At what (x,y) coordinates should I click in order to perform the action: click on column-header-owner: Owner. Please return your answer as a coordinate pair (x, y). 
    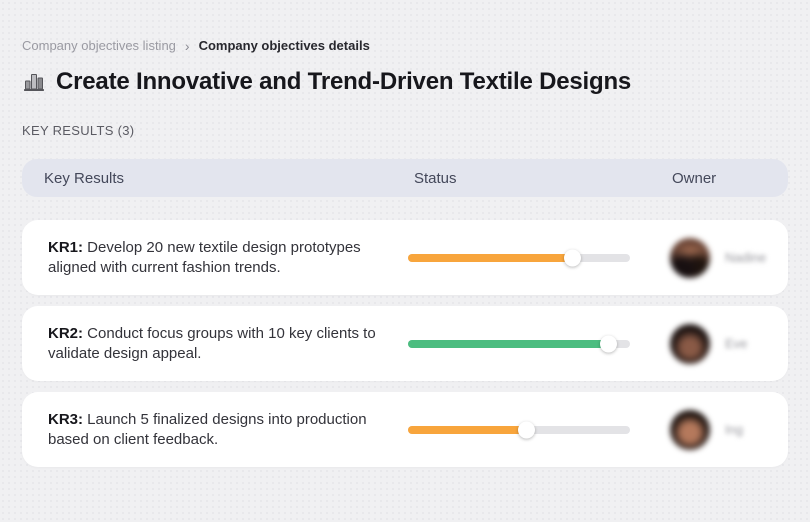
    Looking at the image, I should click on (694, 178).